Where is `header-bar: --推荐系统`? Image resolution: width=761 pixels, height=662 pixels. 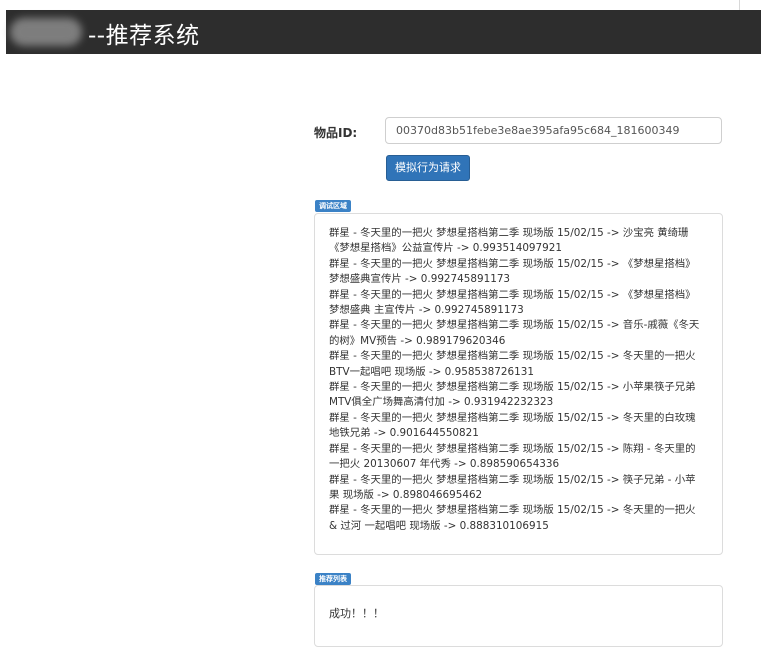
header-bar: --推荐系统 is located at coordinates (383, 32).